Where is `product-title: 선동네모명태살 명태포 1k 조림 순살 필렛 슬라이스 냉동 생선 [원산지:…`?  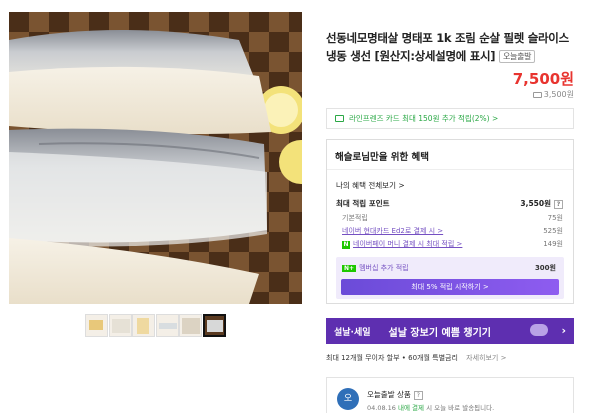
product-title: 선동네모명태살 명태포 1k 조림 순살 필렛 슬라이스 냉동 생선 [원산지:… is located at coordinates (451, 47).